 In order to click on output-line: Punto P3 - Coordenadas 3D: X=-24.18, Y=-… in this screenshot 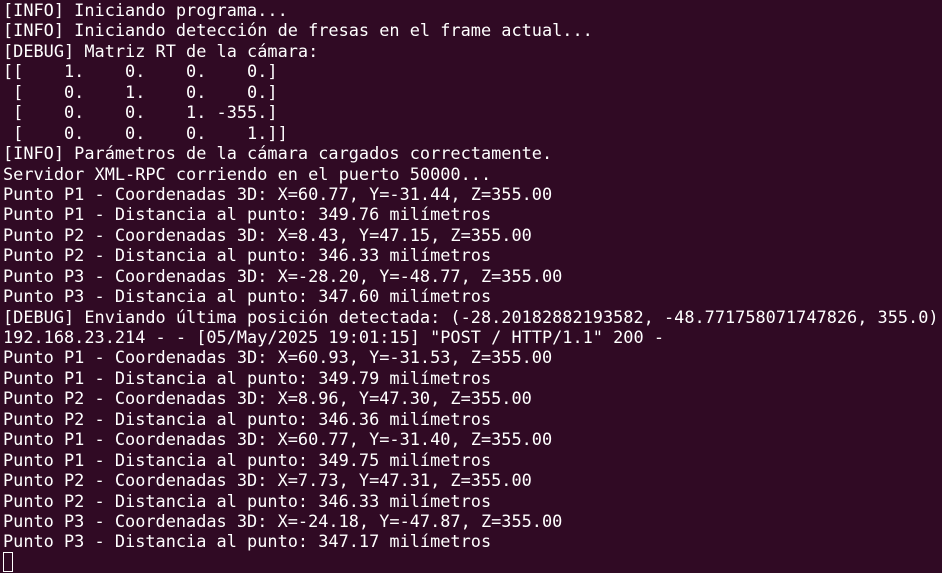, I will do `click(283, 520)`.